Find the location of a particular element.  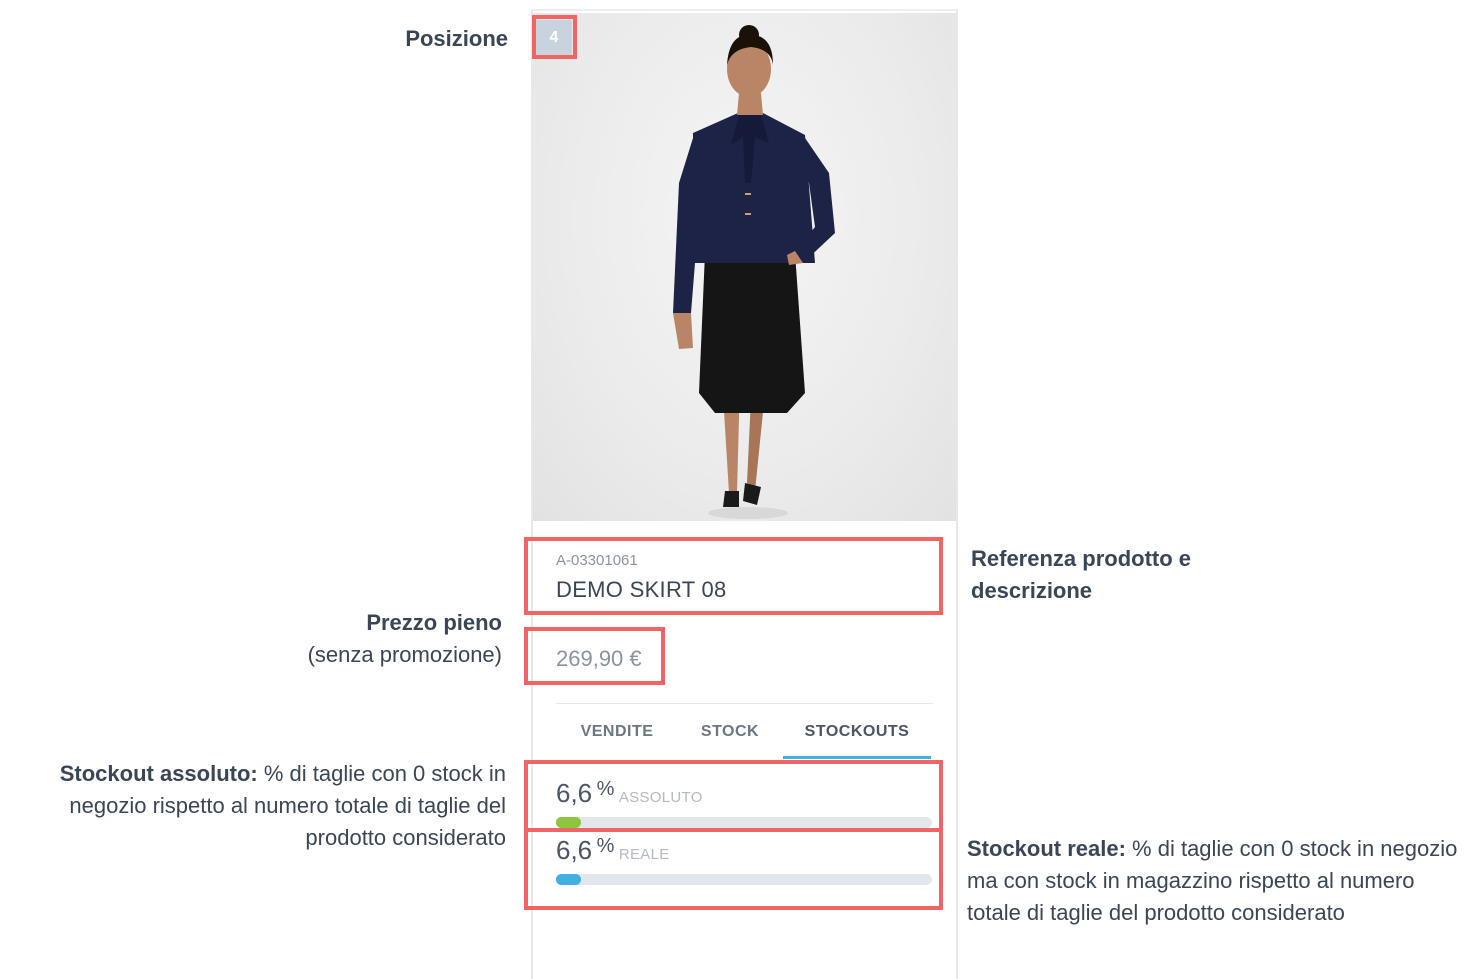

annotation-stockout-absolute-title: Stockout assoluto: is located at coordinates (158, 773).